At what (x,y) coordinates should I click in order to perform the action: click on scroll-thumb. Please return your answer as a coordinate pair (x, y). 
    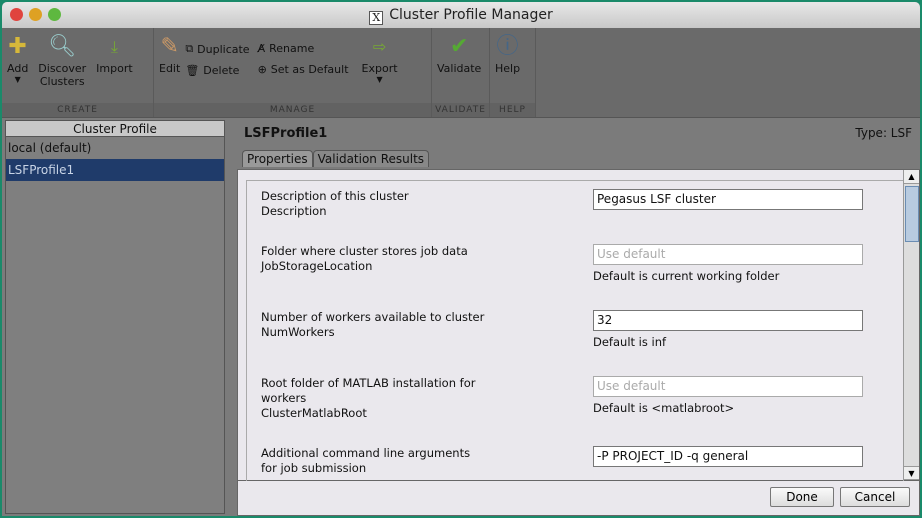
    Looking at the image, I should click on (912, 214).